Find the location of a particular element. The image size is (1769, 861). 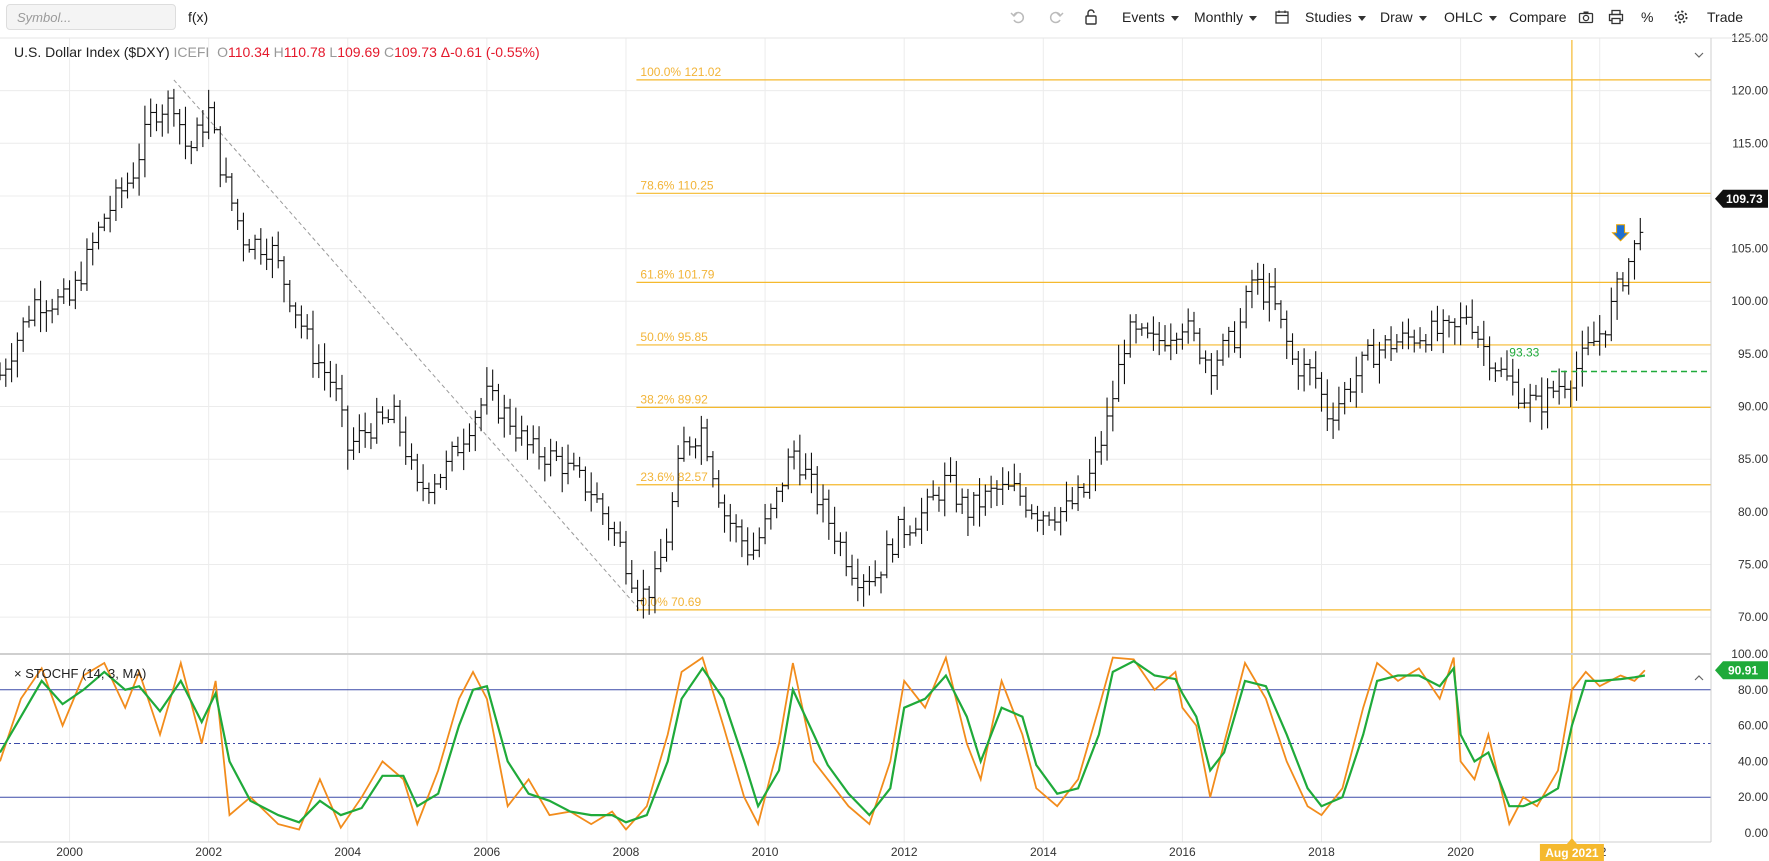

low-value: 109.69 is located at coordinates (359, 52).